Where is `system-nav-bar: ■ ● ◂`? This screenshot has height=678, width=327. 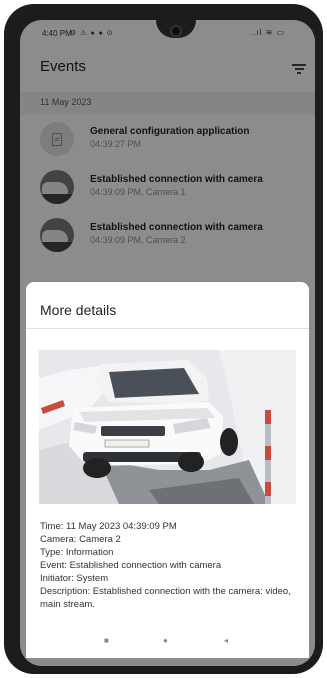 system-nav-bar: ■ ● ◂ is located at coordinates (167, 642).